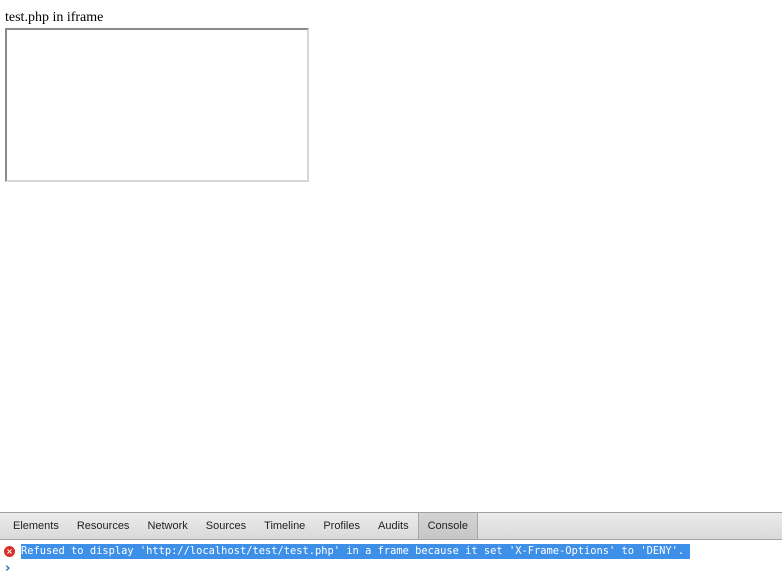  I want to click on tab-resources: Resources, so click(103, 526).